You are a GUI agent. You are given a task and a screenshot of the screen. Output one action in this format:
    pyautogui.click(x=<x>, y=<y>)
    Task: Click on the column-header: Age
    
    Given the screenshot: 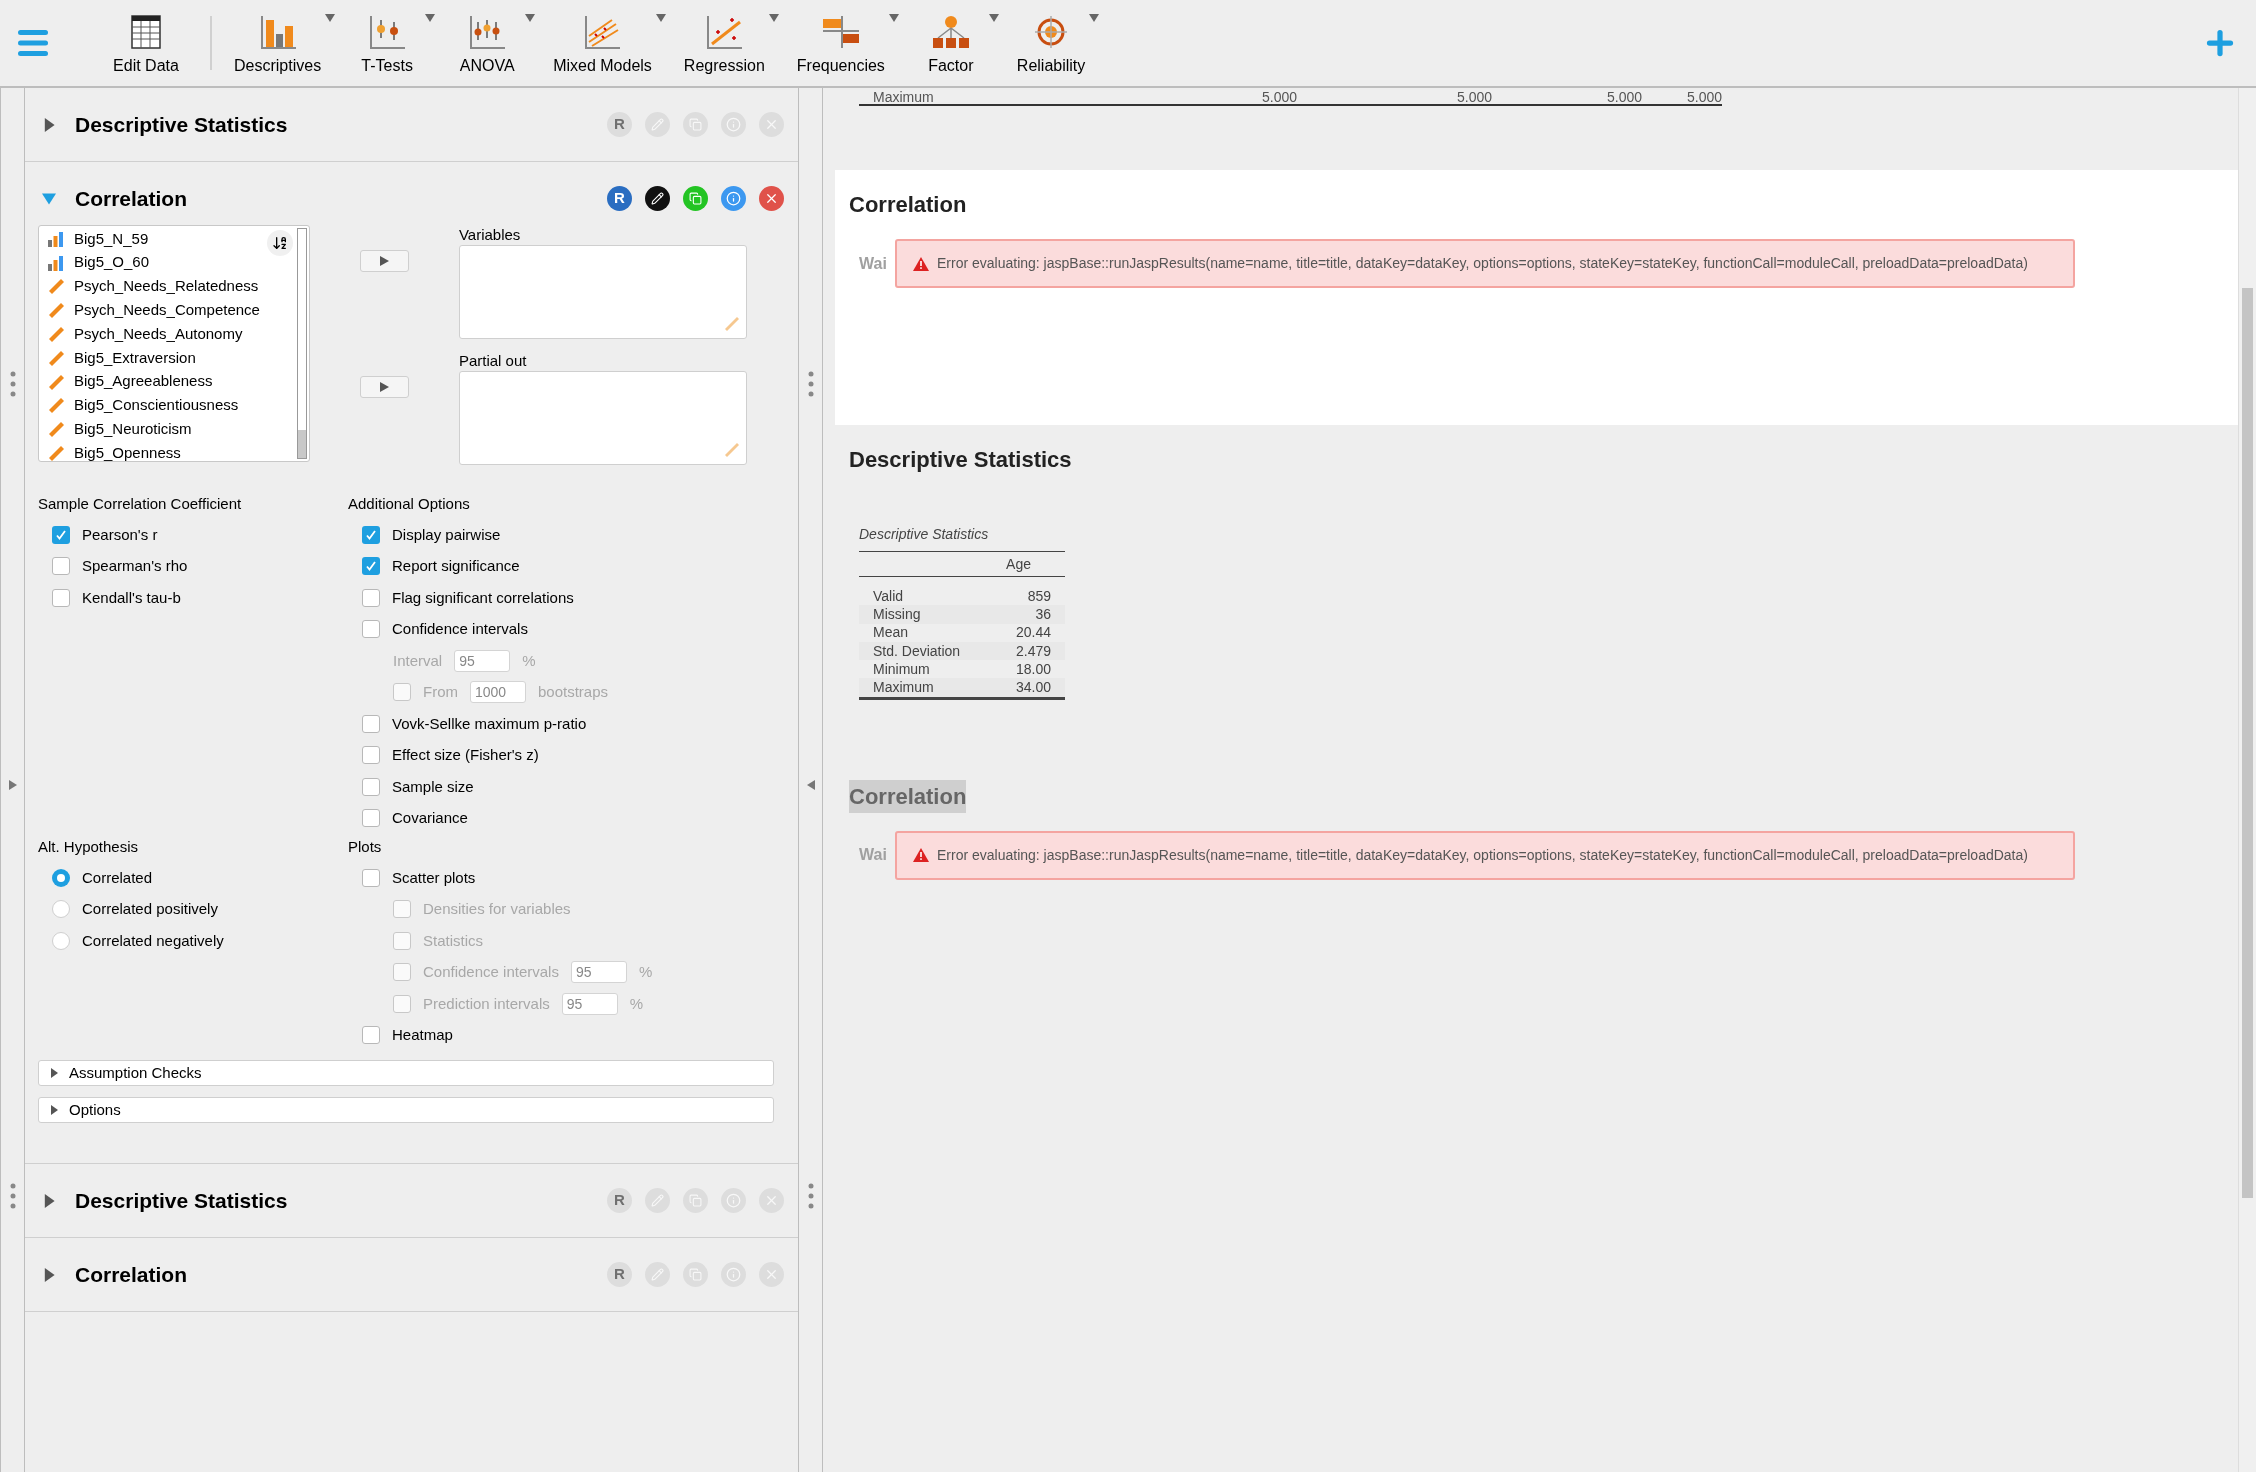 What is the action you would take?
    pyautogui.click(x=1018, y=564)
    